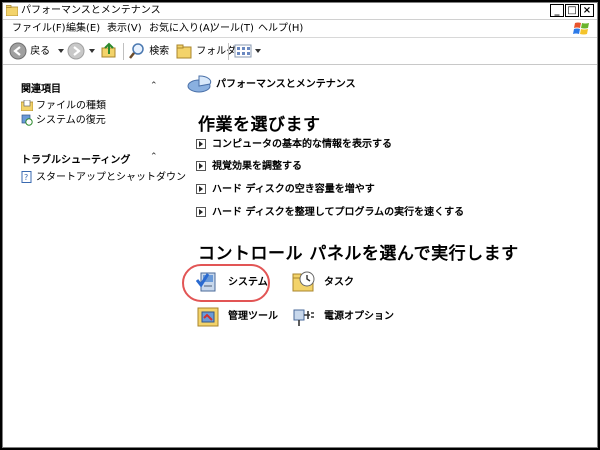 The image size is (600, 450). Describe the element at coordinates (286, 84) in the screenshot. I see `category-title: パフォーマンスとメンテナンス` at that location.